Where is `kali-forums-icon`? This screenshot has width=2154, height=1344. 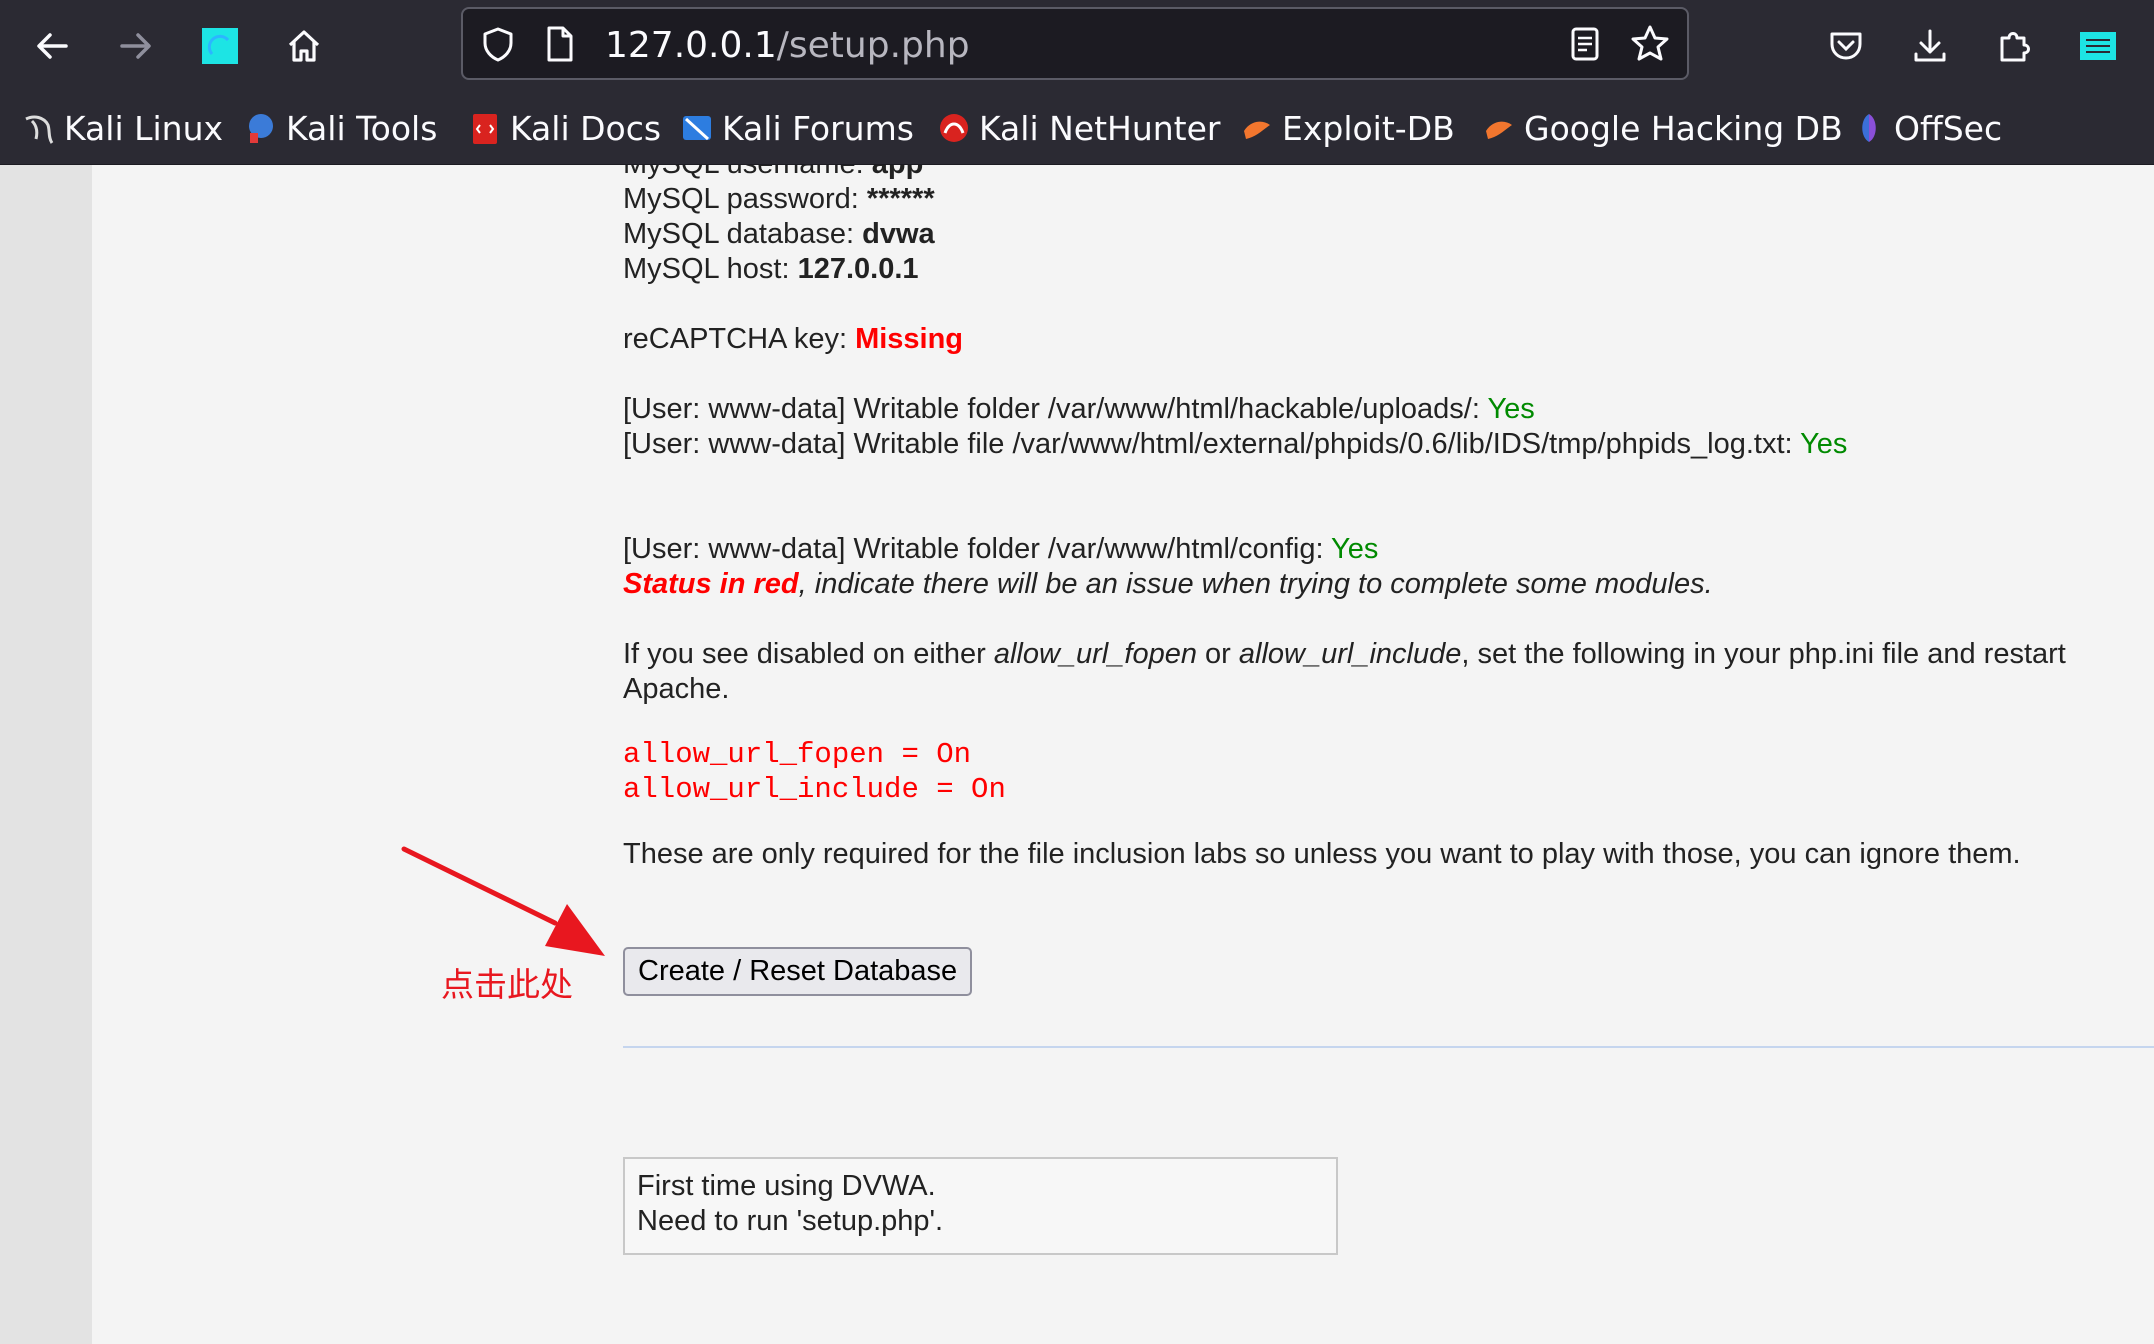 kali-forums-icon is located at coordinates (697, 128).